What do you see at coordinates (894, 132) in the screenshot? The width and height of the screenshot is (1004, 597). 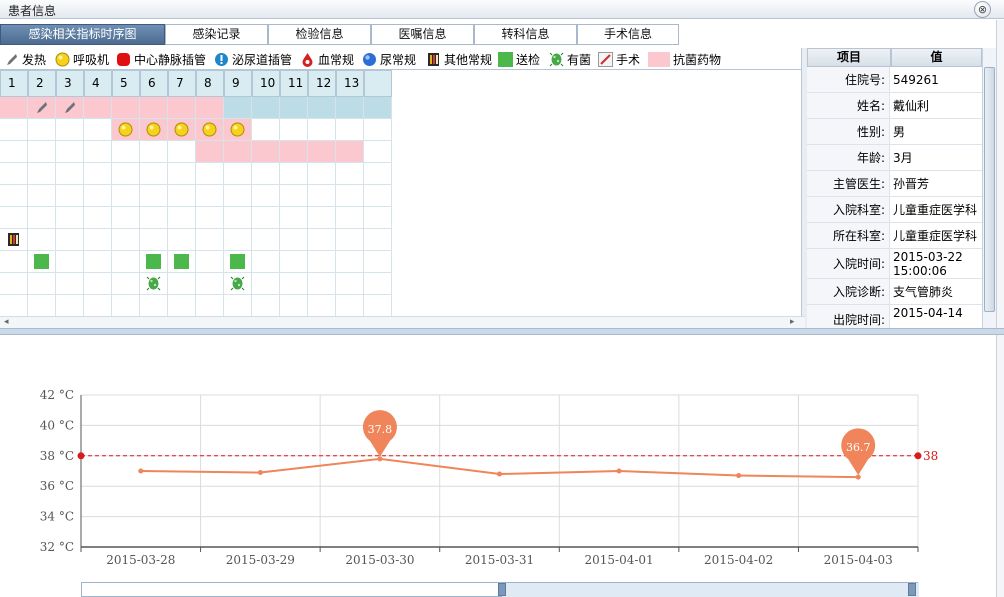 I see `info-row: 性别: 男` at bounding box center [894, 132].